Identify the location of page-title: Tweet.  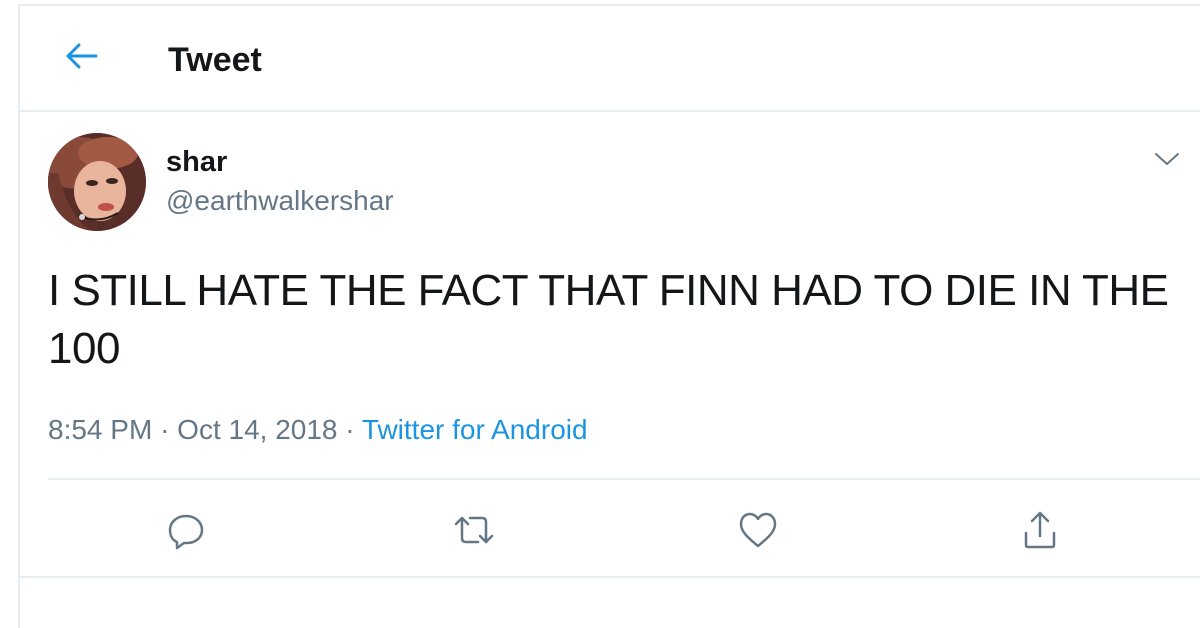
(215, 60).